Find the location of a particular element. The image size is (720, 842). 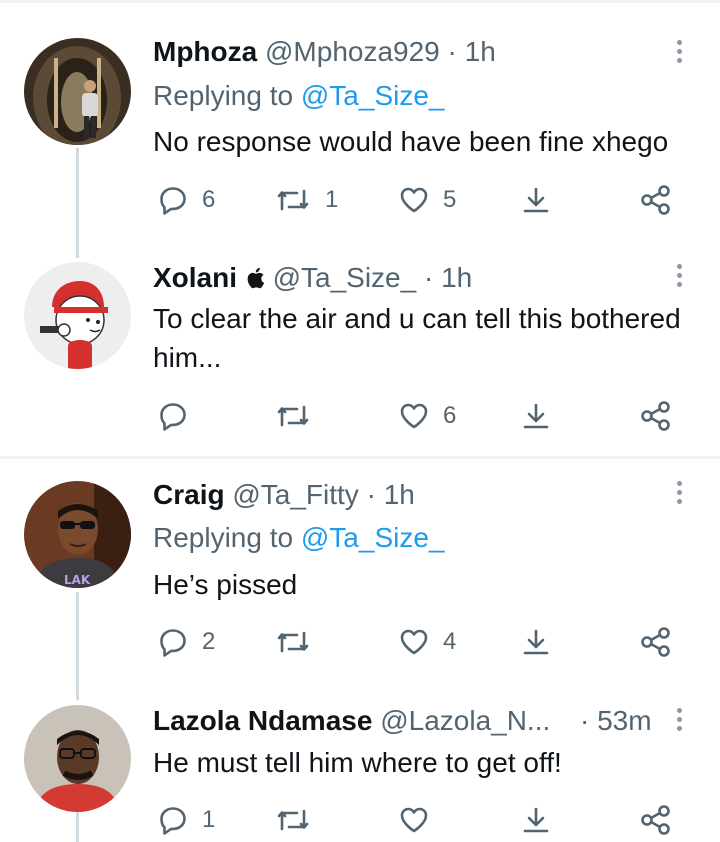

tweet-header: Xolani @Ta_Size_ · 1h is located at coordinates (312, 278).